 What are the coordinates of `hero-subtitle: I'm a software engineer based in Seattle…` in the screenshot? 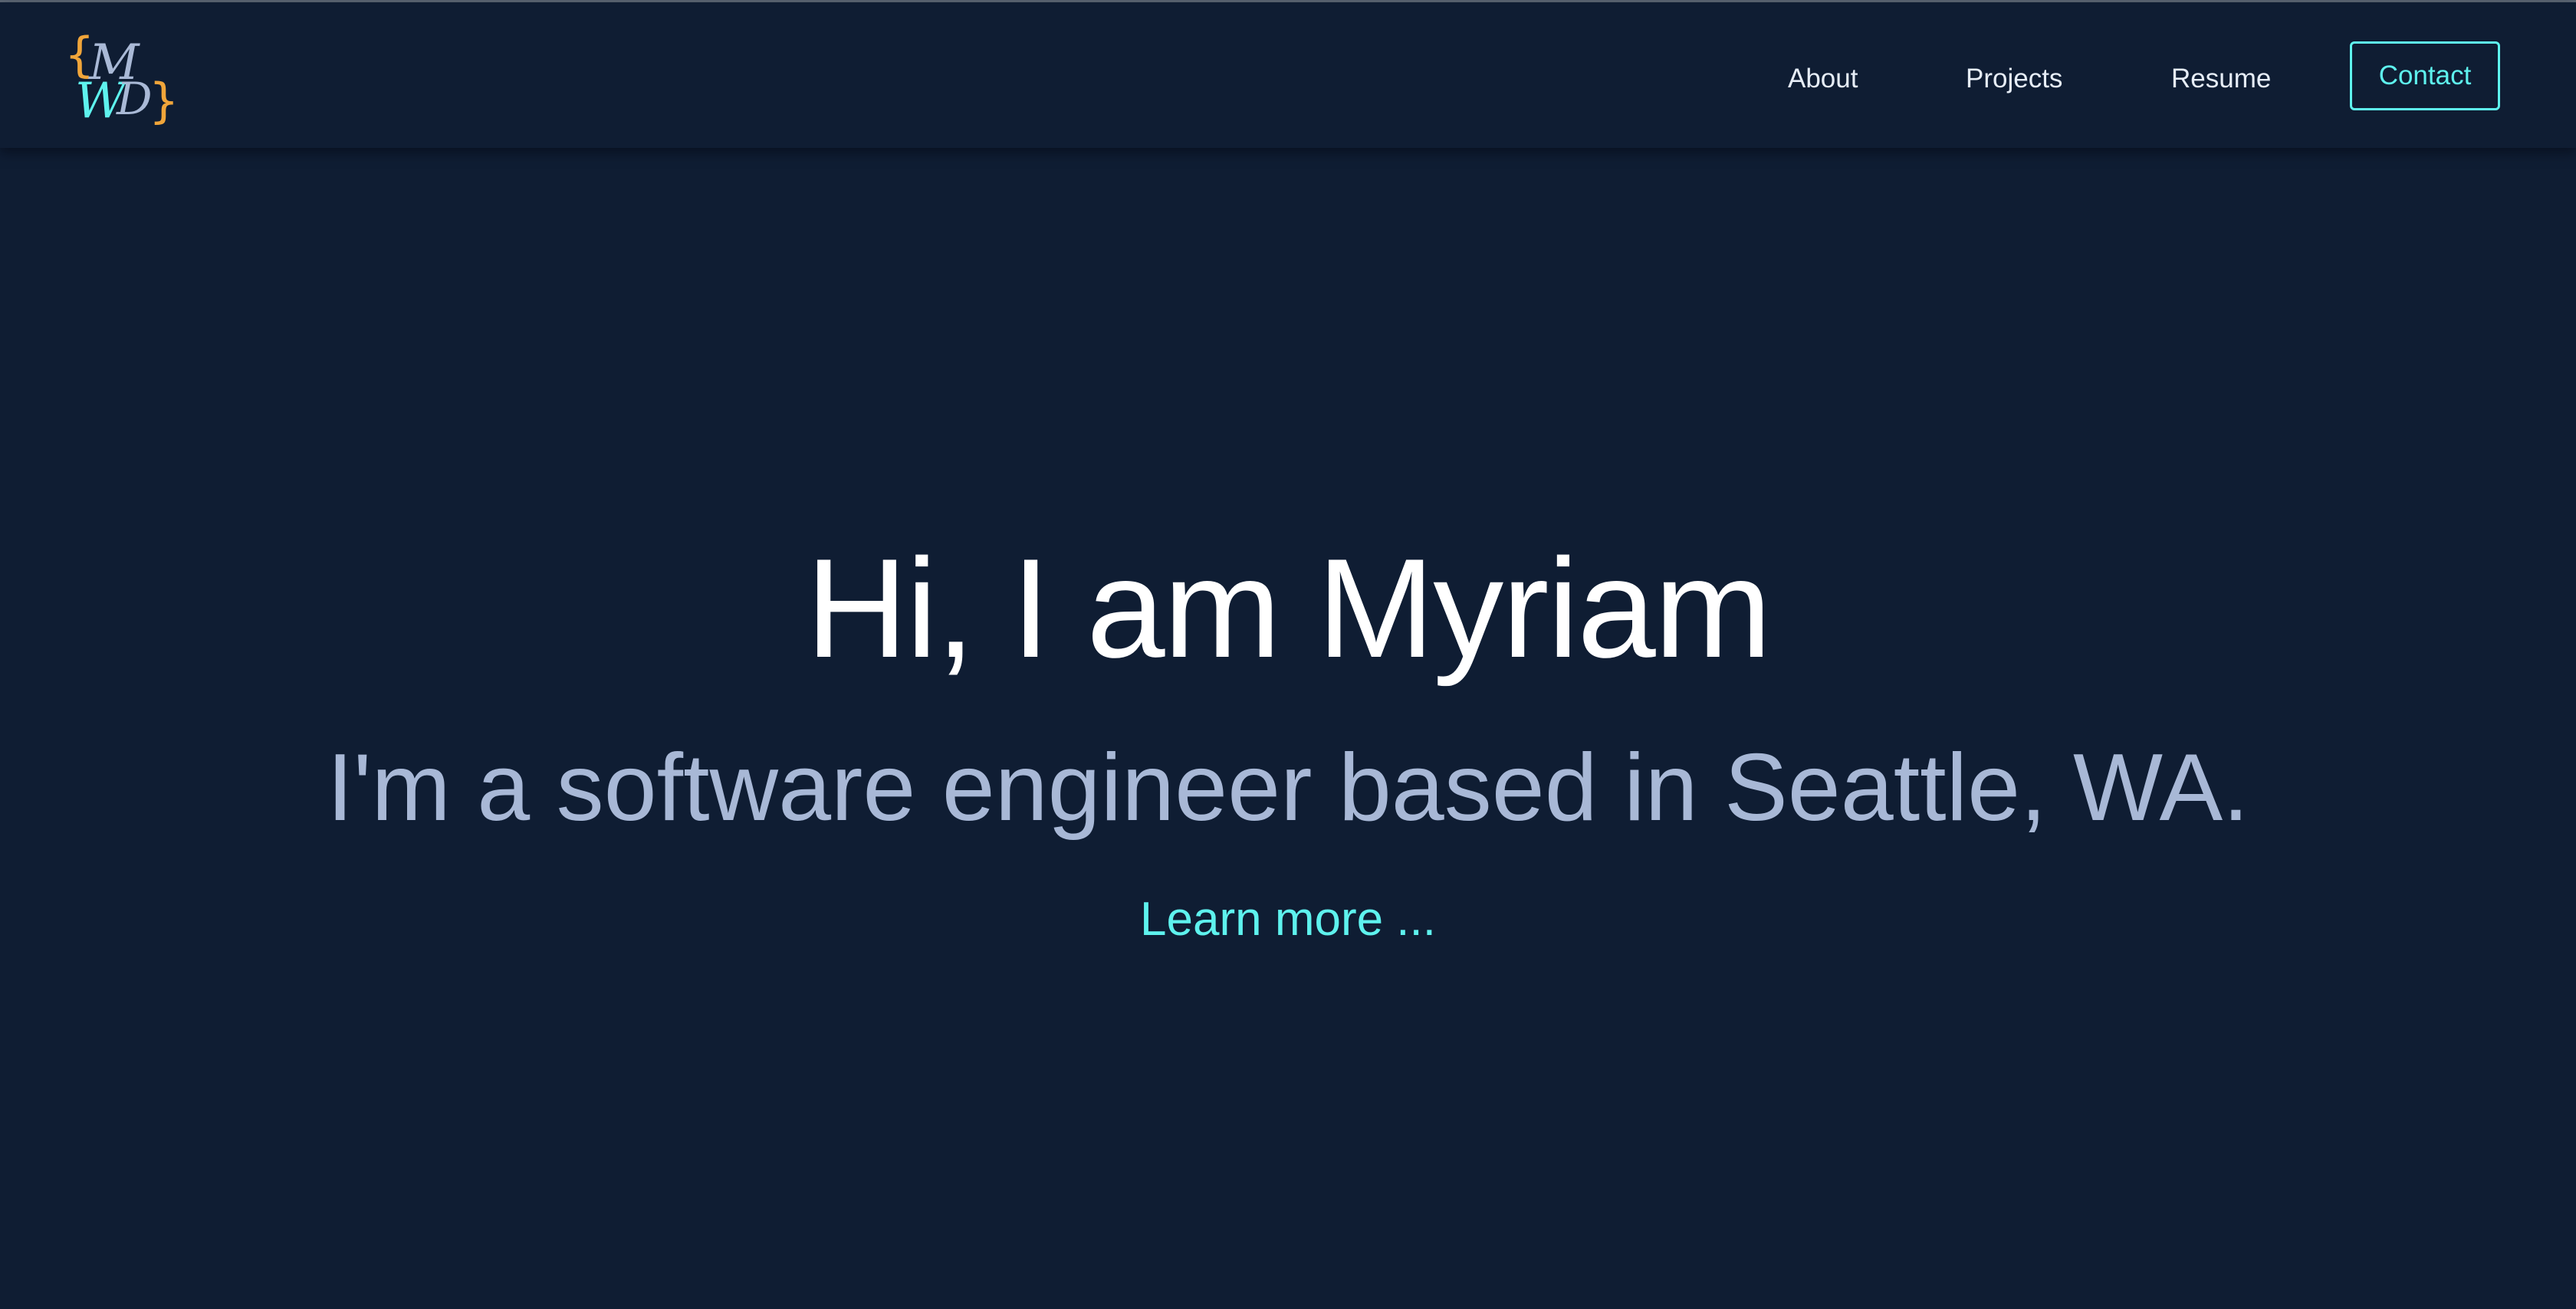 It's located at (1288, 788).